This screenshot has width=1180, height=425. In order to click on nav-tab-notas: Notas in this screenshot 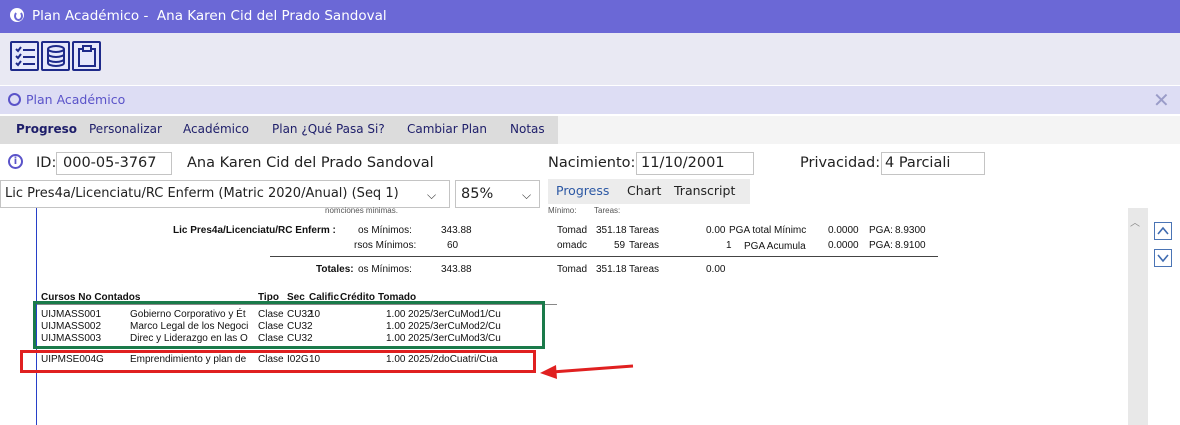, I will do `click(527, 129)`.